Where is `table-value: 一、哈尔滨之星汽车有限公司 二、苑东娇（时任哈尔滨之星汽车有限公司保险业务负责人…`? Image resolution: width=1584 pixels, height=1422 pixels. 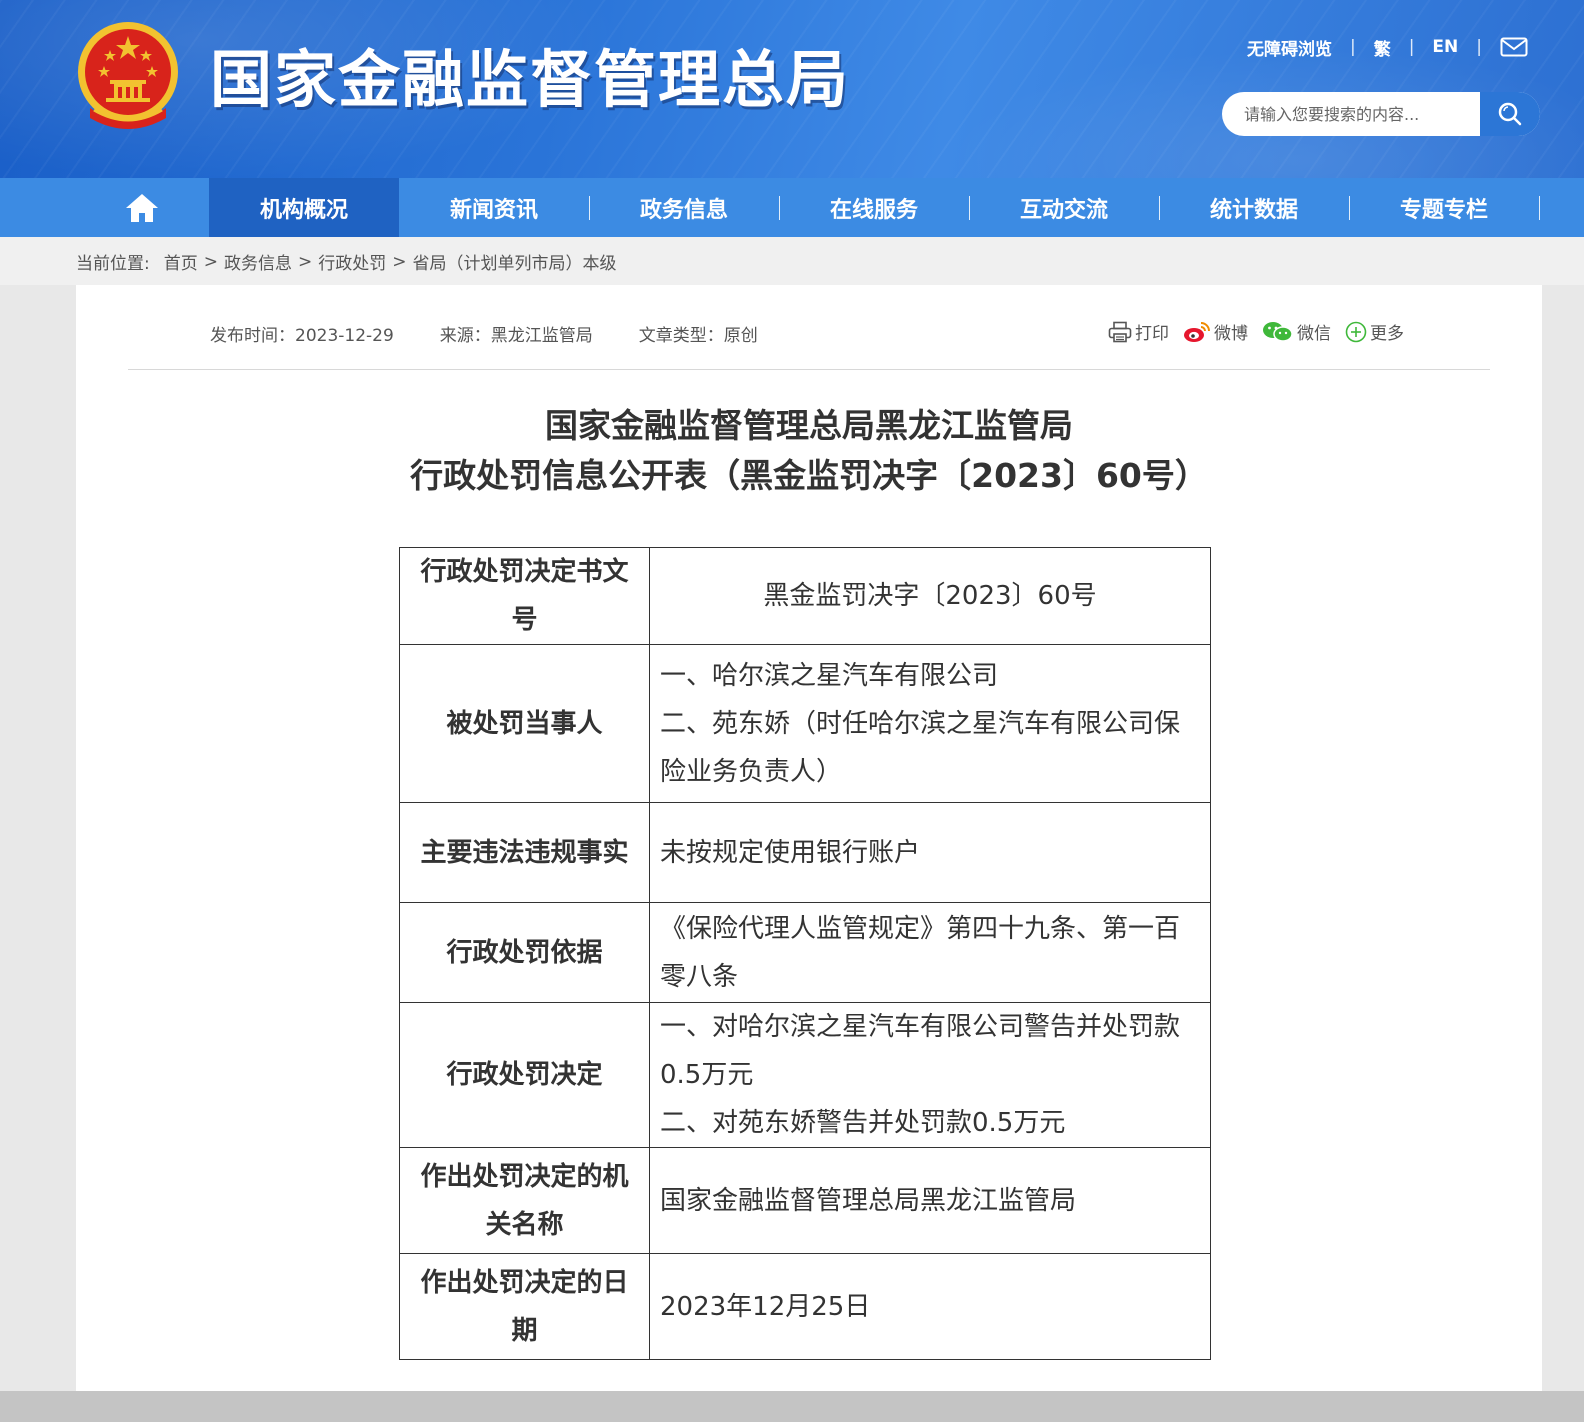 table-value: 一、哈尔滨之星汽车有限公司 二、苑东娇（时任哈尔滨之星汽车有限公司保险业务负责人… is located at coordinates (930, 723).